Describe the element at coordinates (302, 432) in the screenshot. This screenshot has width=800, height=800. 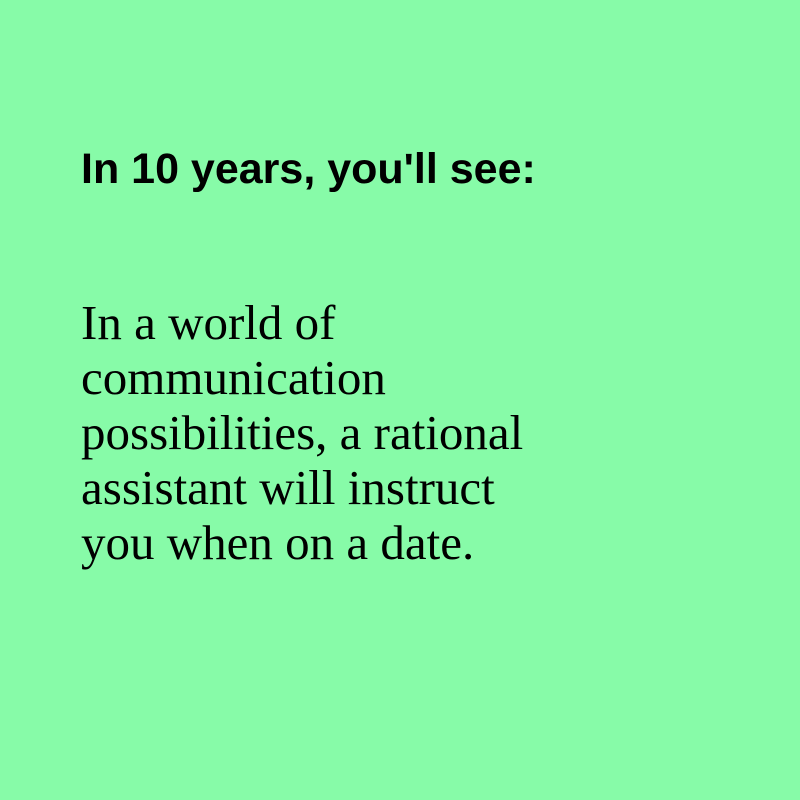
I see `body-line: possibilities, a rational` at that location.